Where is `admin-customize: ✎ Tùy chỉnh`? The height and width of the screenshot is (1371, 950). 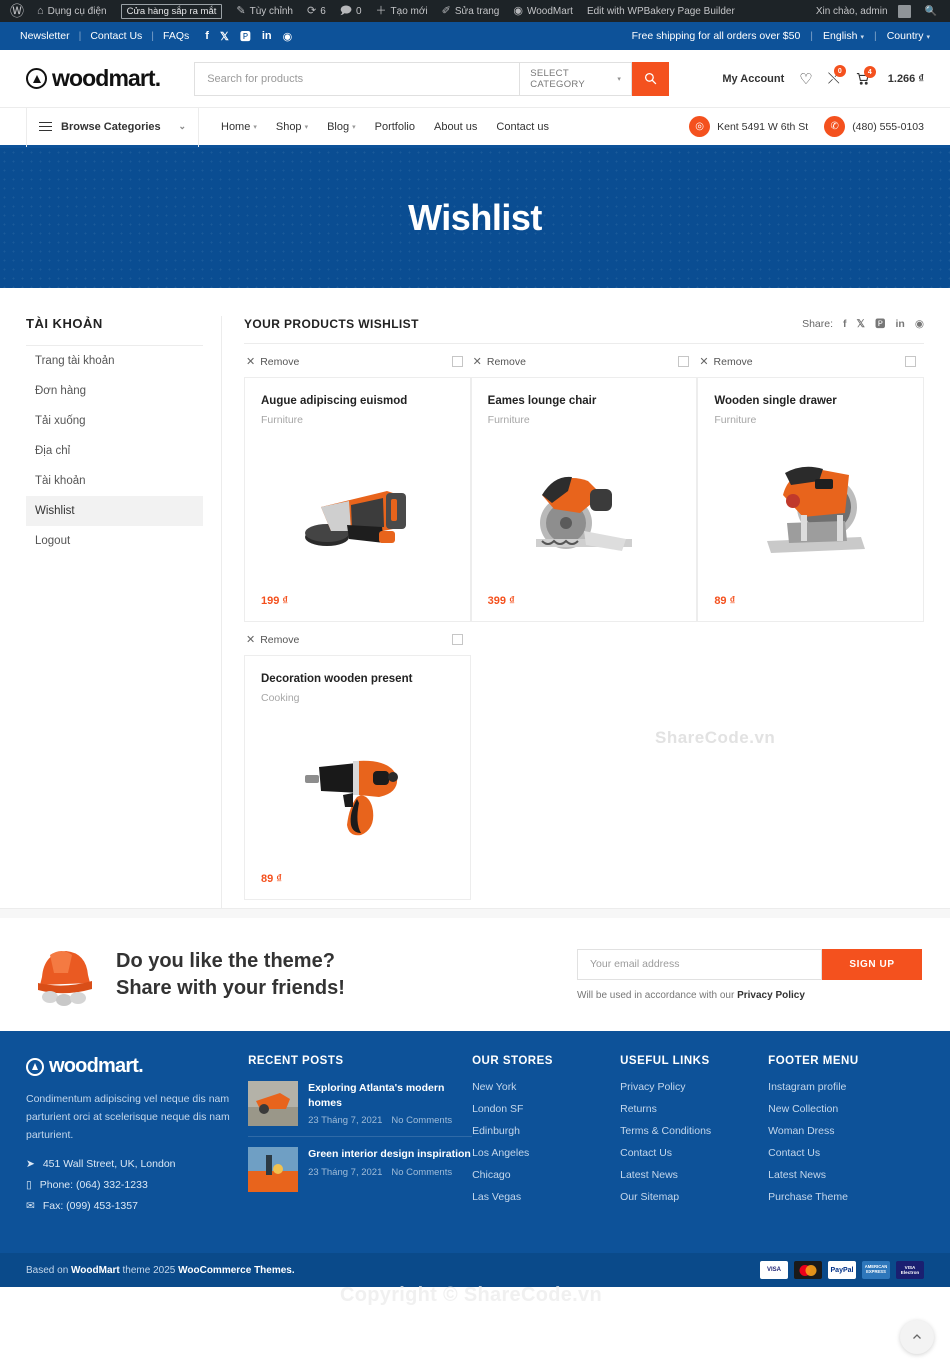 admin-customize: ✎ Tùy chỉnh is located at coordinates (264, 11).